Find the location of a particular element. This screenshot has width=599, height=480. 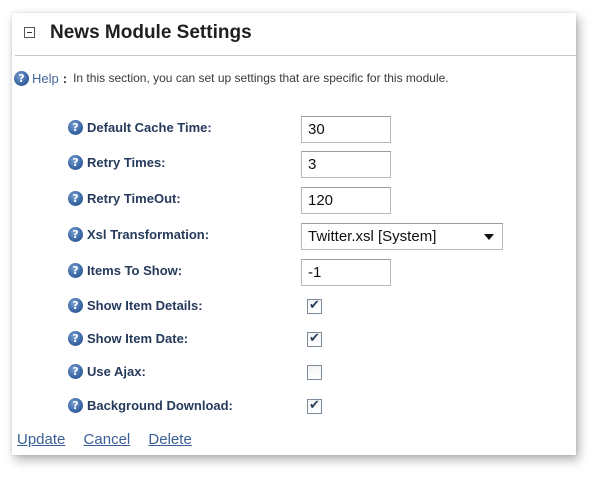

setting-label-retry-timeout: ? Retry TimeOut: is located at coordinates (124, 198).